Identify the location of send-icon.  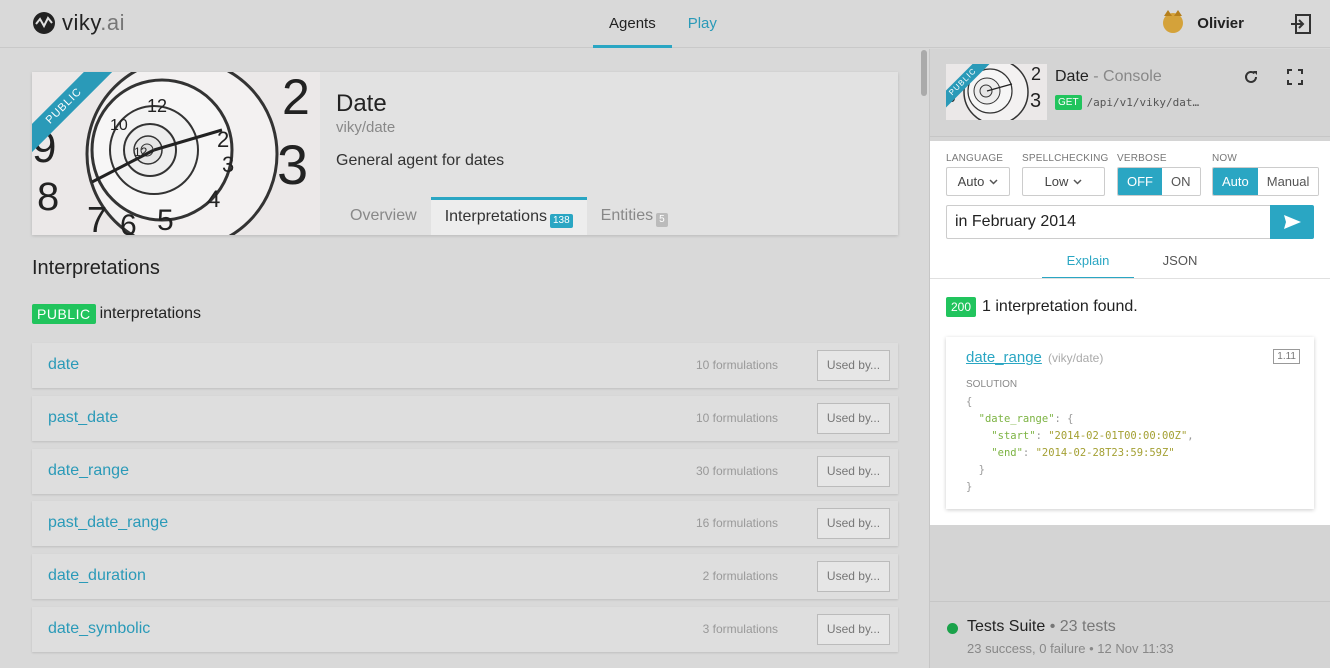
(1292, 222).